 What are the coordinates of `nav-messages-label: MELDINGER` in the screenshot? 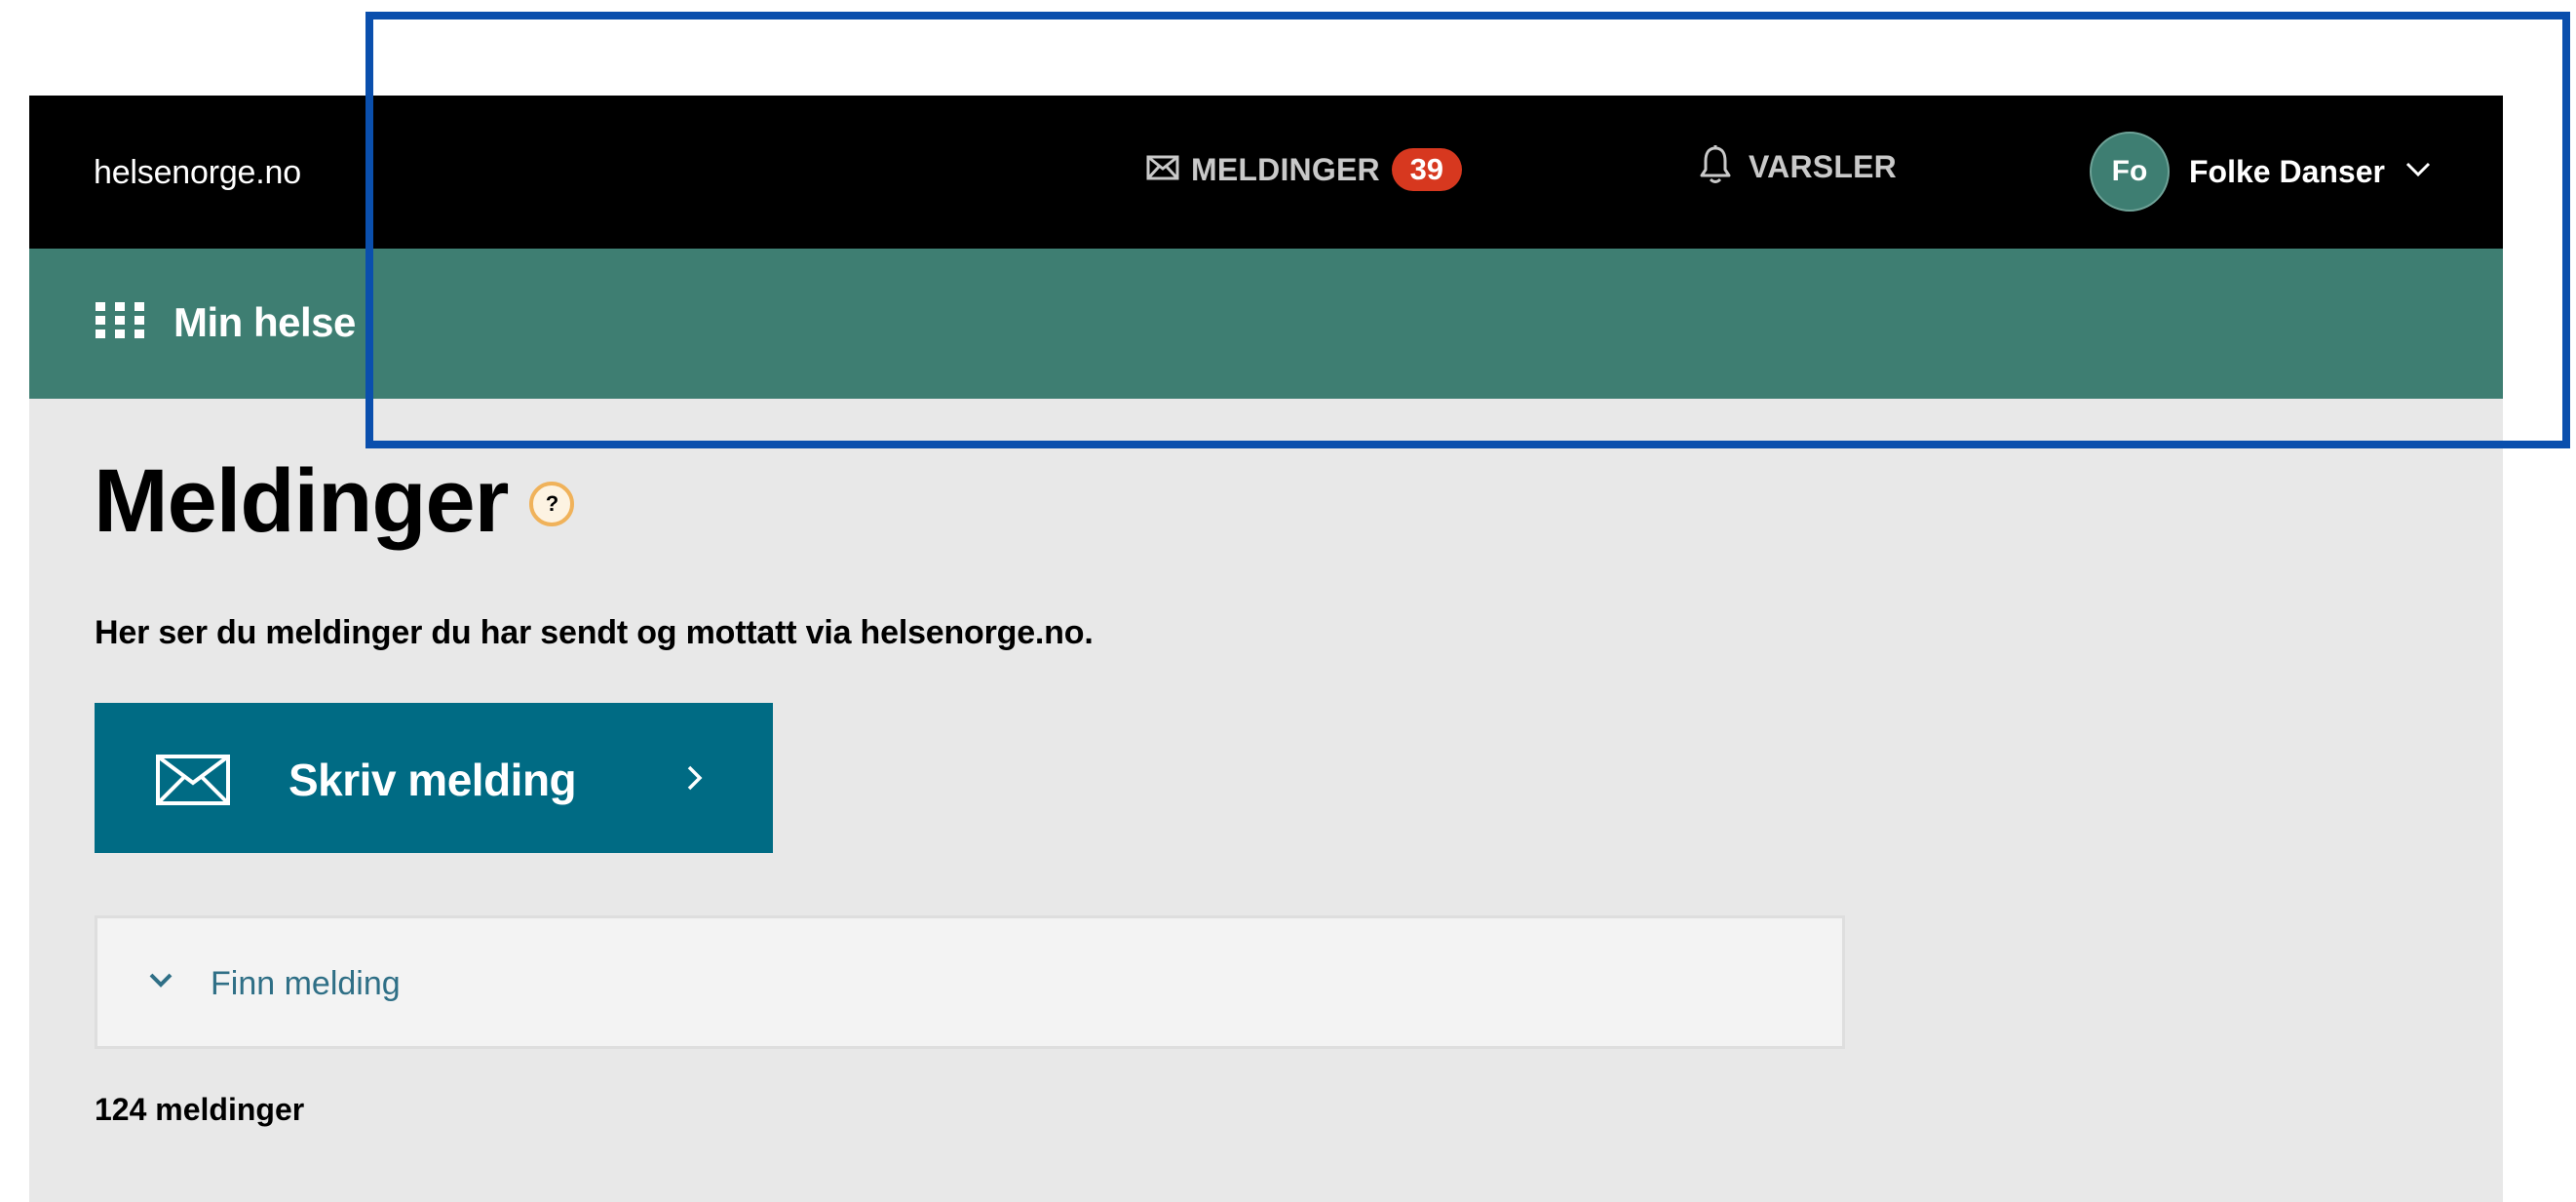 It's located at (1285, 169).